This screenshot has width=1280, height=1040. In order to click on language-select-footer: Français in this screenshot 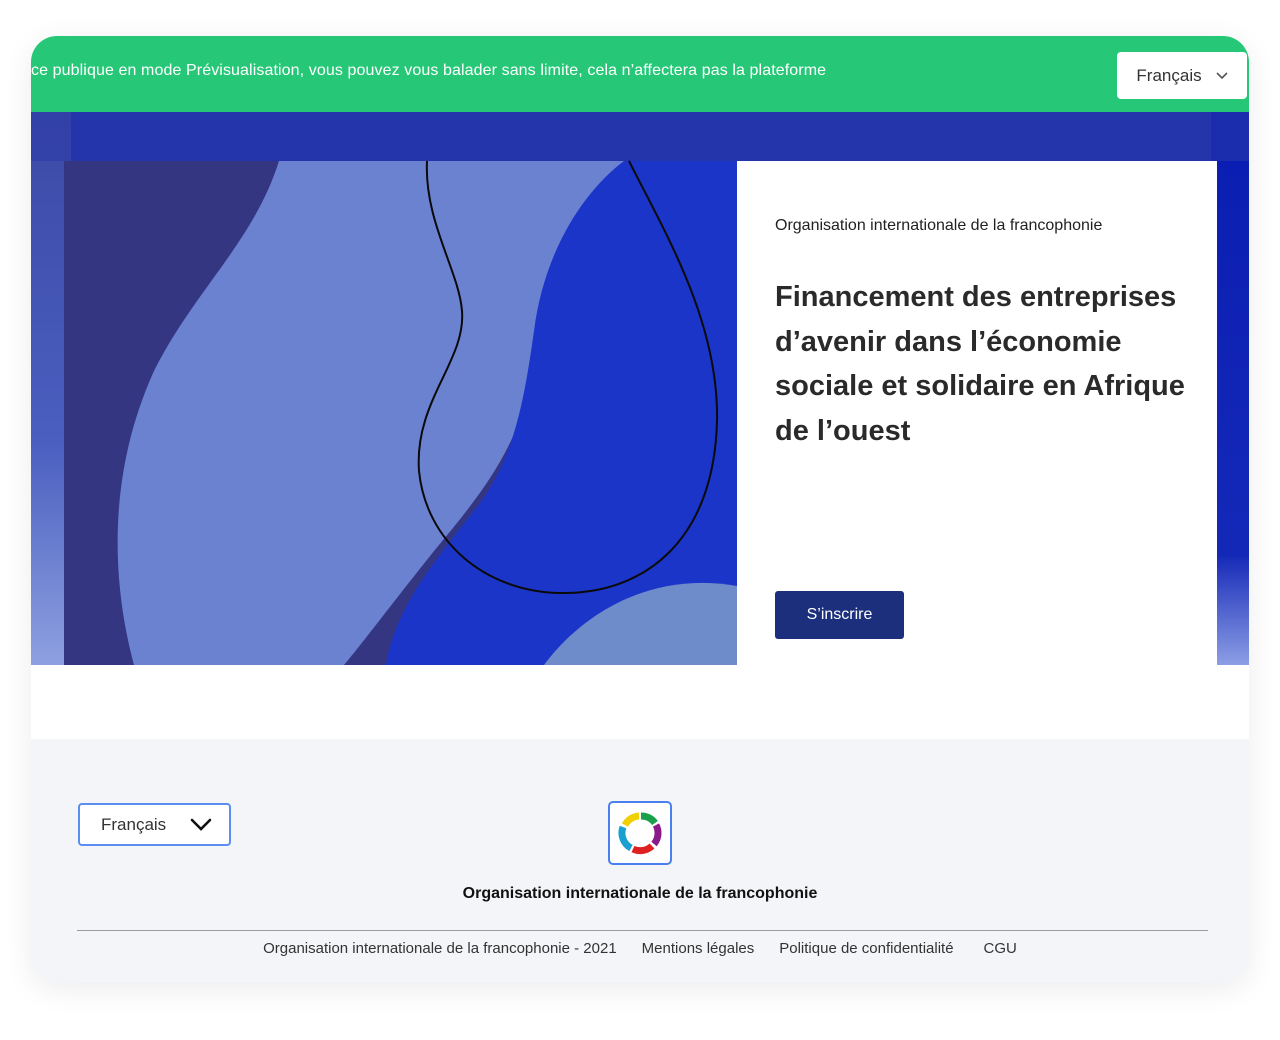, I will do `click(154, 824)`.